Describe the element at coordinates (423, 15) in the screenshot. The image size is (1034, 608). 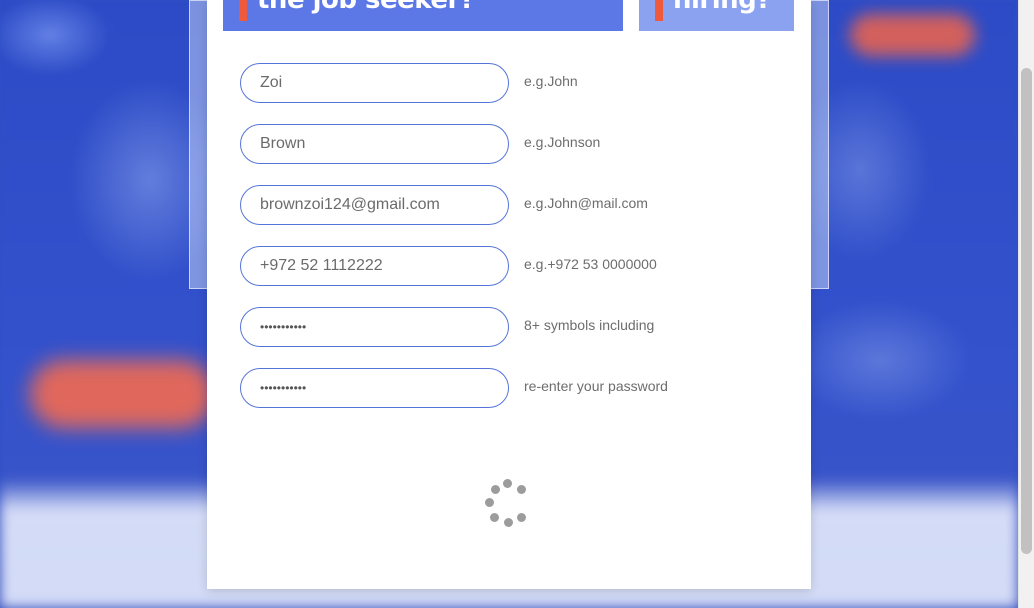
I see `tab-job-seeker: the job seeker?` at that location.